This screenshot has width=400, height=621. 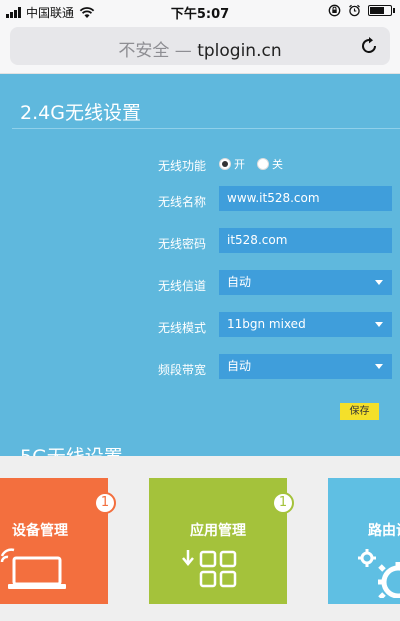 I want to click on battery-icon, so click(x=381, y=10).